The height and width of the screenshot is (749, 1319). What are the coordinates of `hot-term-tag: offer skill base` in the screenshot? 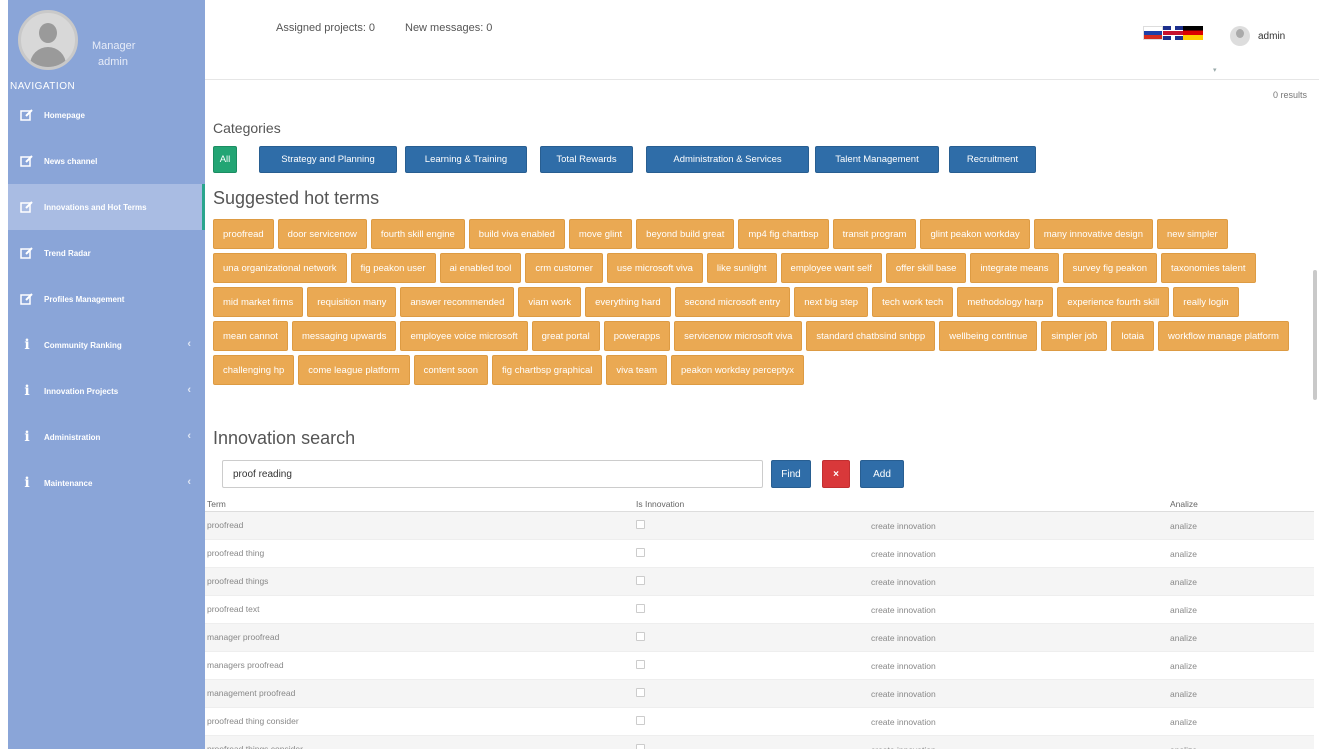 It's located at (926, 268).